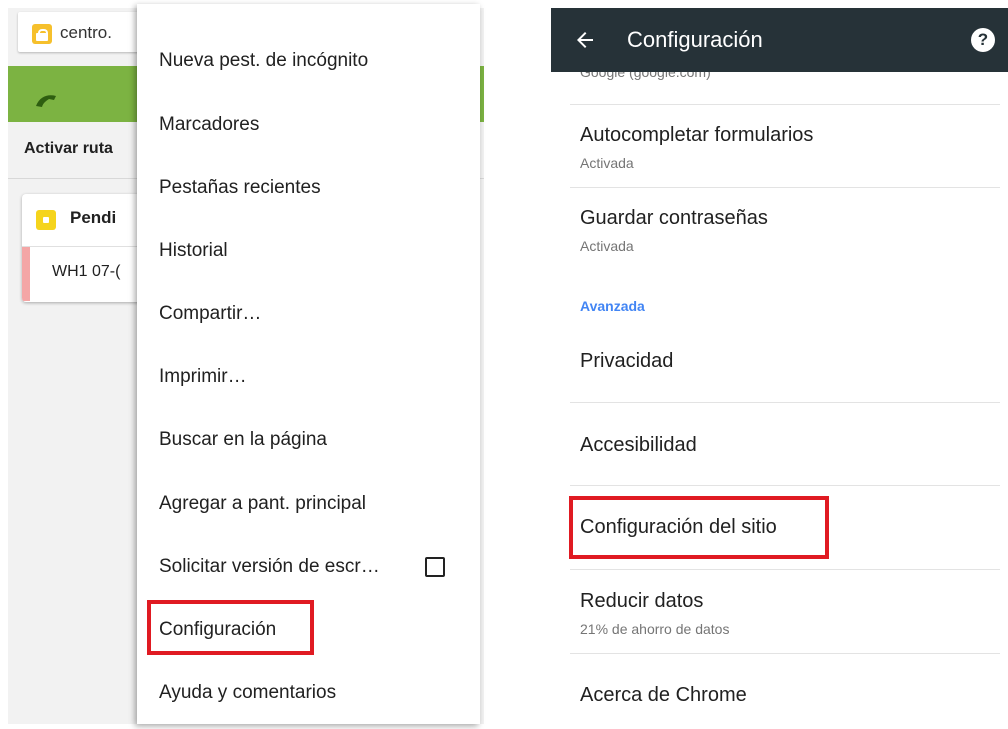  I want to click on section-header-advanced: Avanzada, so click(612, 306).